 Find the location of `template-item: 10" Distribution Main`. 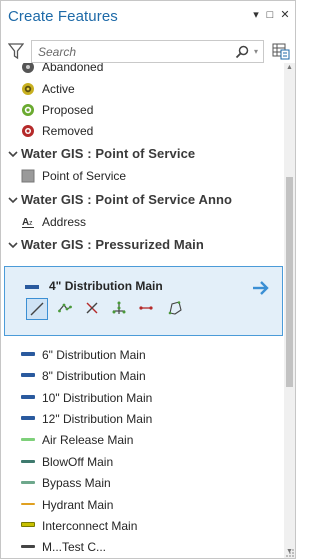

template-item: 10" Distribution Main is located at coordinates (142, 398).